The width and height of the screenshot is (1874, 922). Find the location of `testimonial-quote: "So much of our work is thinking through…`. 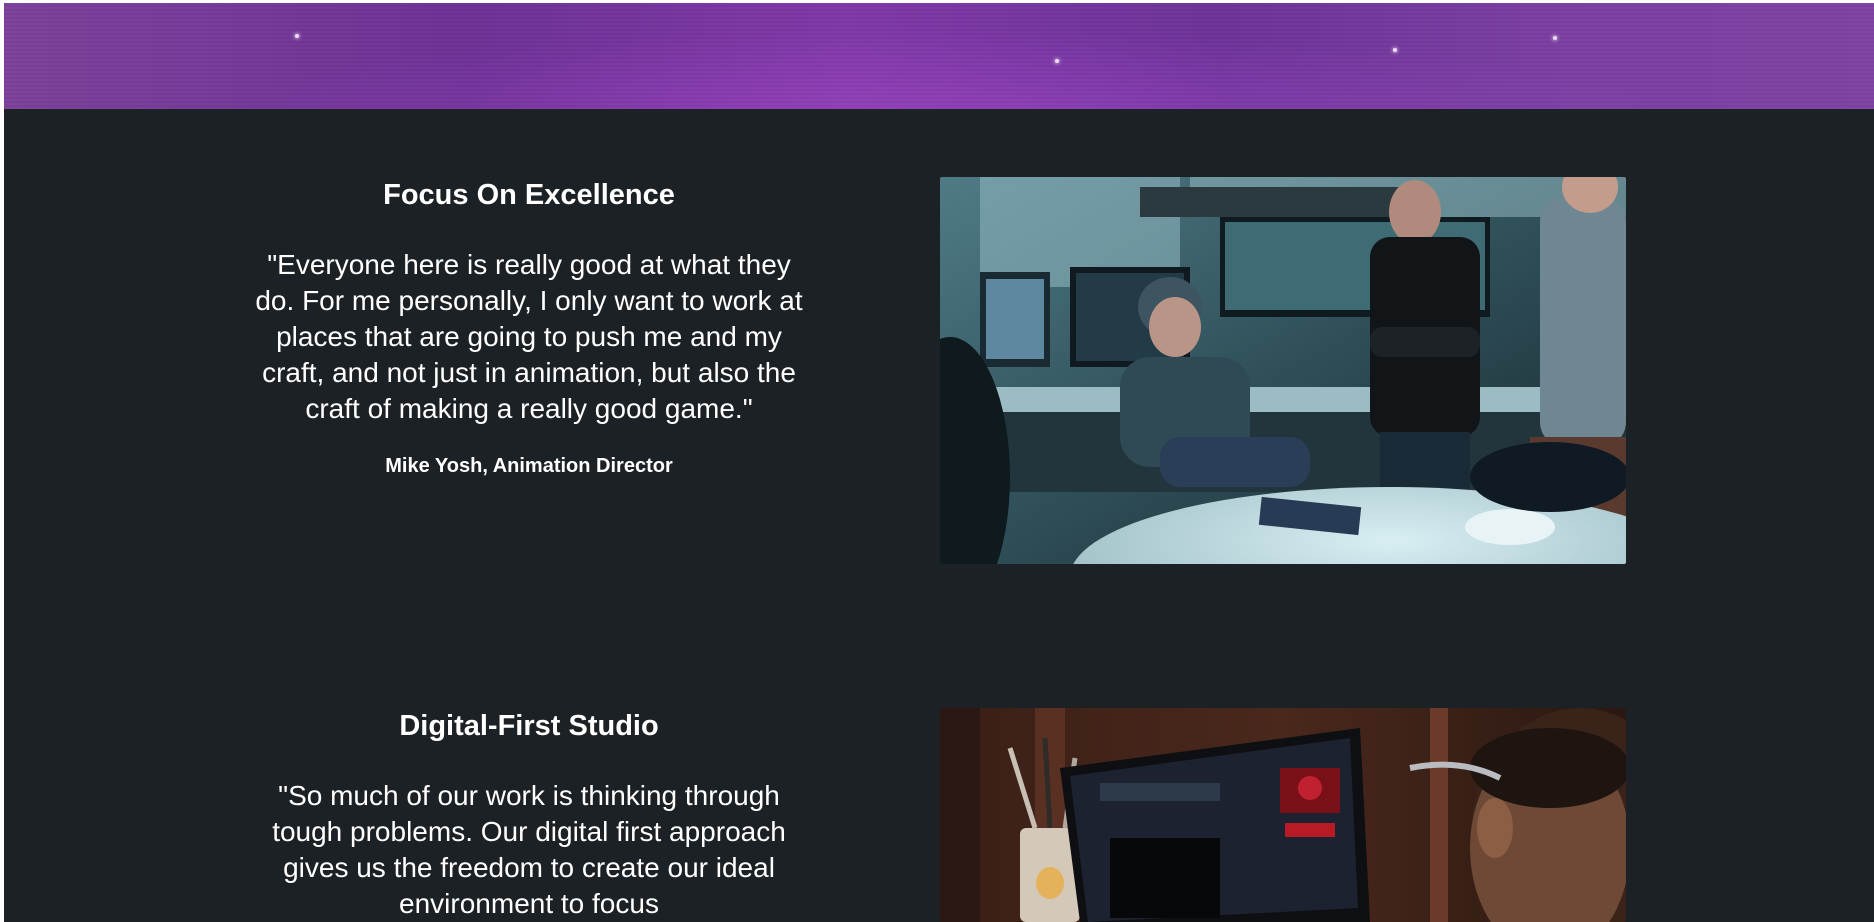

testimonial-quote: "So much of our work is thinking through… is located at coordinates (529, 849).